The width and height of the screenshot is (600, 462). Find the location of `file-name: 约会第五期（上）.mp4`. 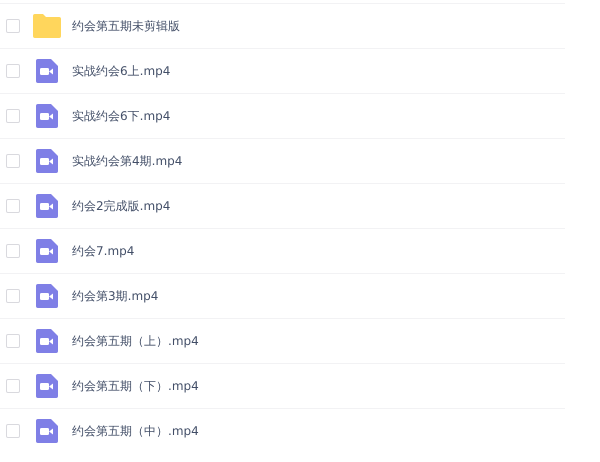

file-name: 约会第五期（上）.mp4 is located at coordinates (135, 341).